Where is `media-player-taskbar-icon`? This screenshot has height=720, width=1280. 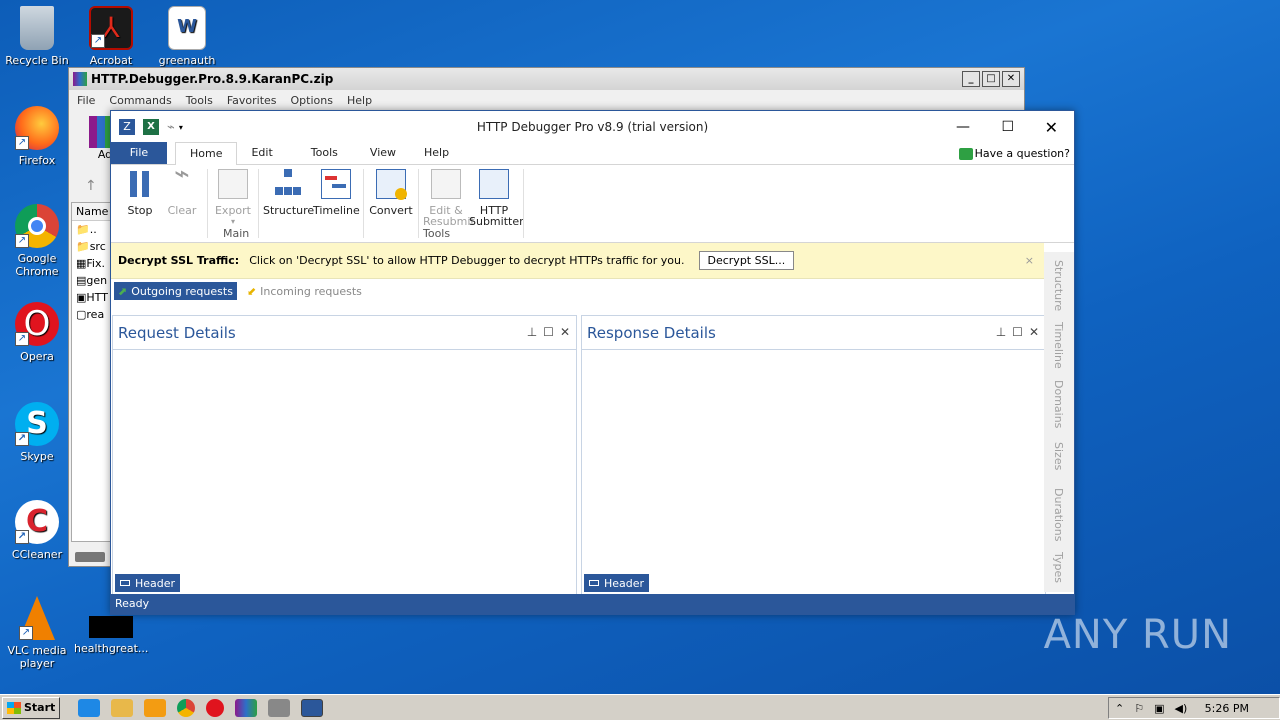 media-player-taskbar-icon is located at coordinates (155, 707).